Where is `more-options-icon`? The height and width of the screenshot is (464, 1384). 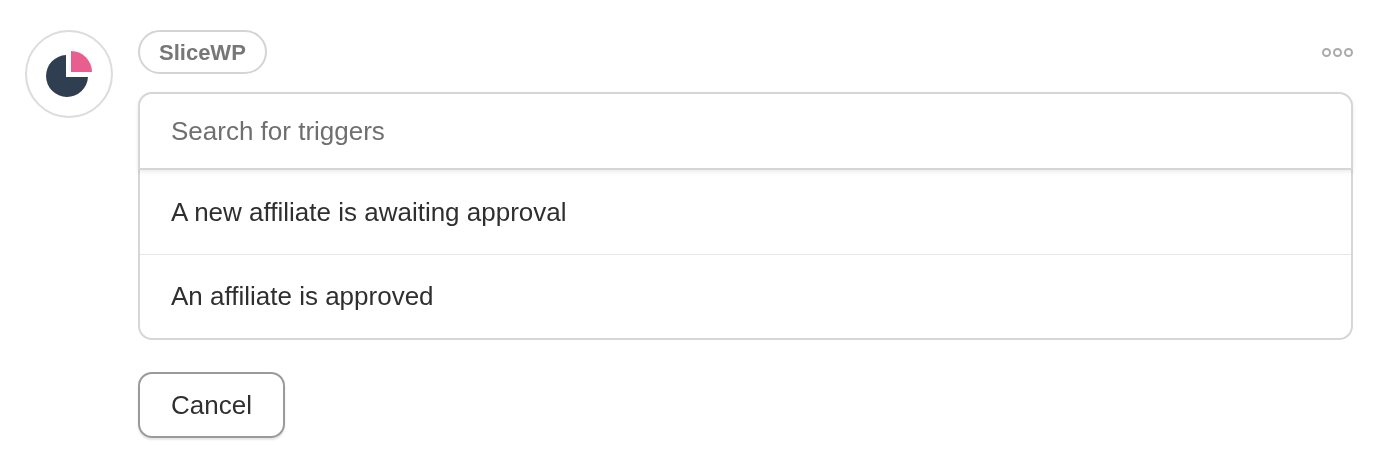
more-options-icon is located at coordinates (1337, 52).